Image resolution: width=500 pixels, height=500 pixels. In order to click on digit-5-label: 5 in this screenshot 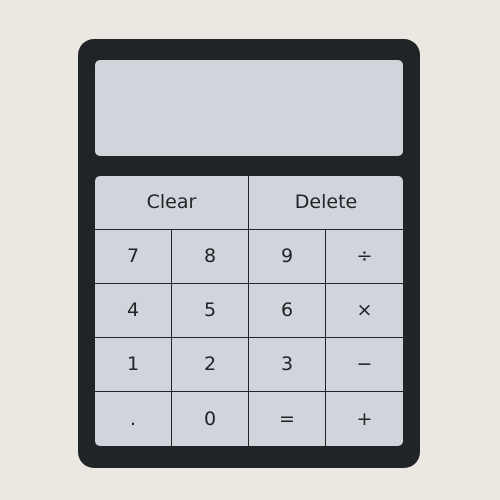, I will do `click(210, 310)`.